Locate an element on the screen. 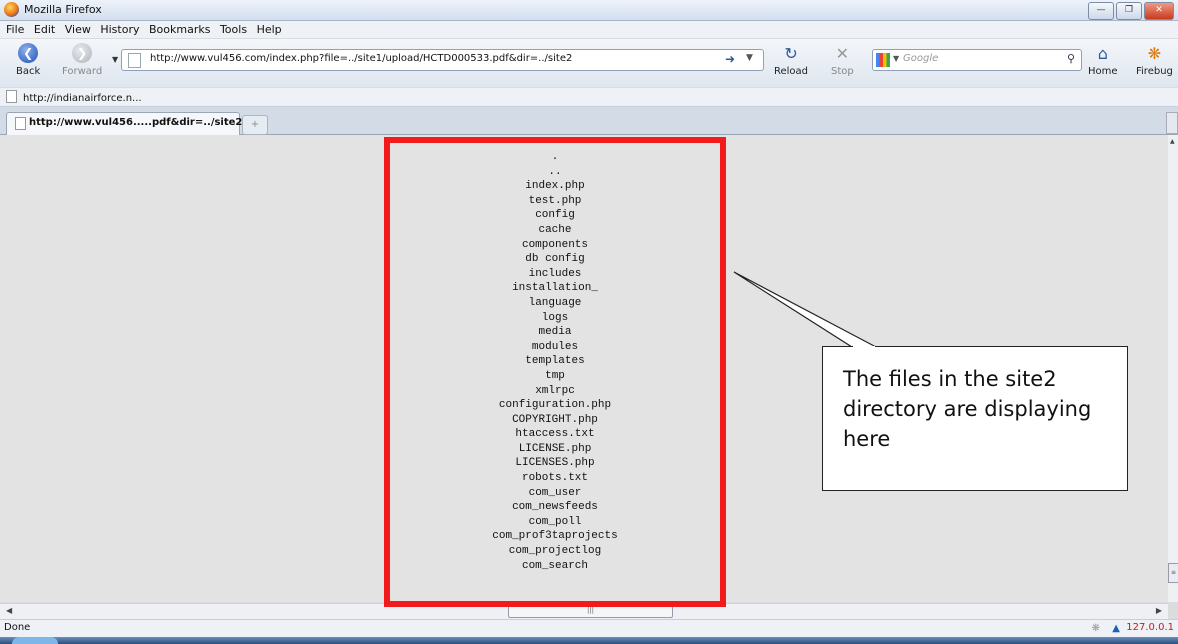 The image size is (1178, 644). menu-bookmarks: Bookmarks is located at coordinates (179, 29).